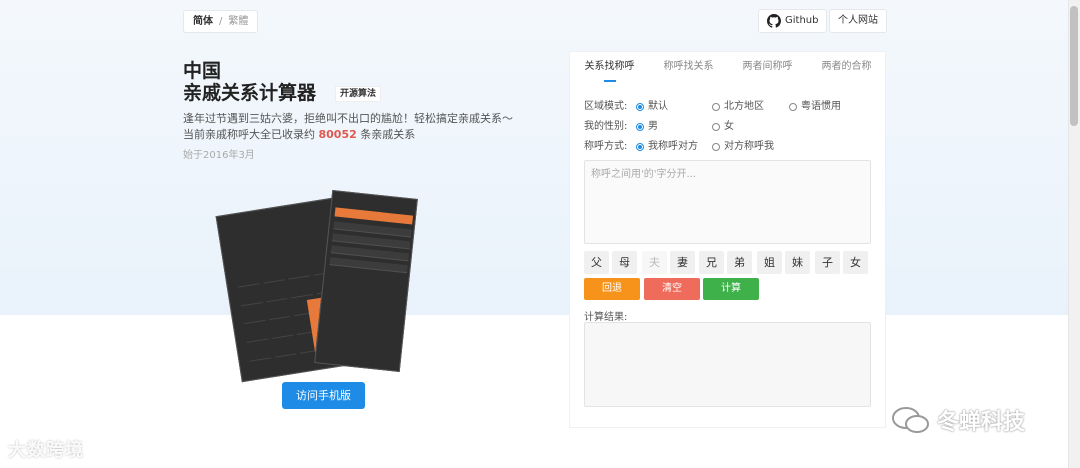 Image resolution: width=1080 pixels, height=468 pixels. Describe the element at coordinates (654, 262) in the screenshot. I see `key-husband: 夫` at that location.